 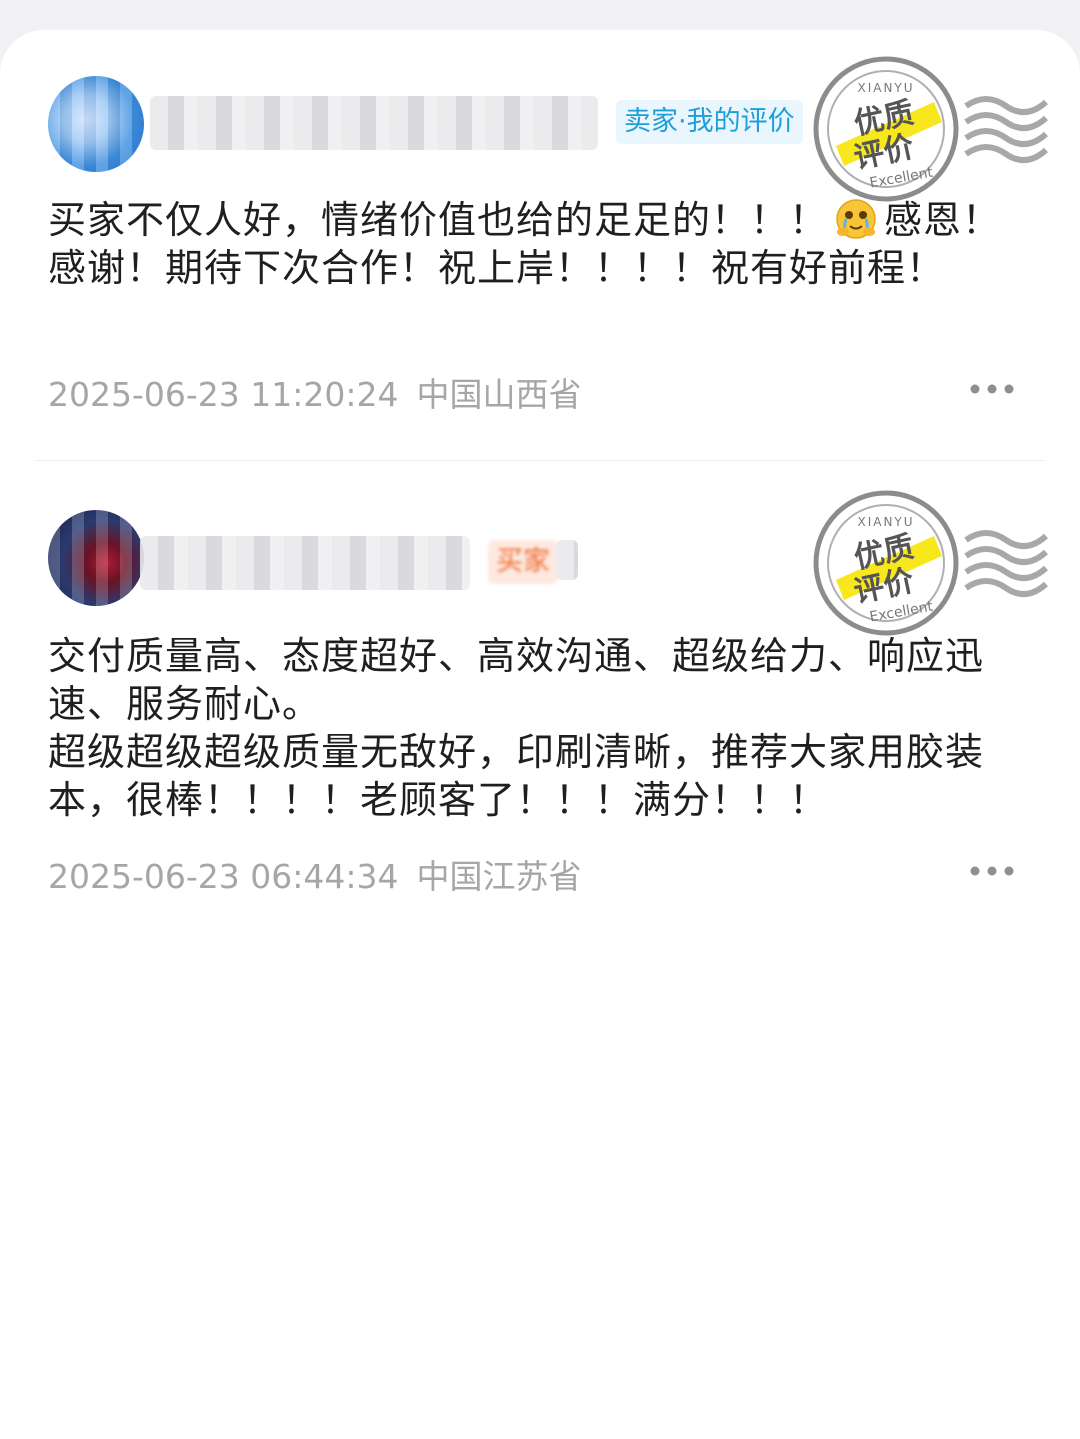 What do you see at coordinates (567, 560) in the screenshot?
I see `username-blurred-tail` at bounding box center [567, 560].